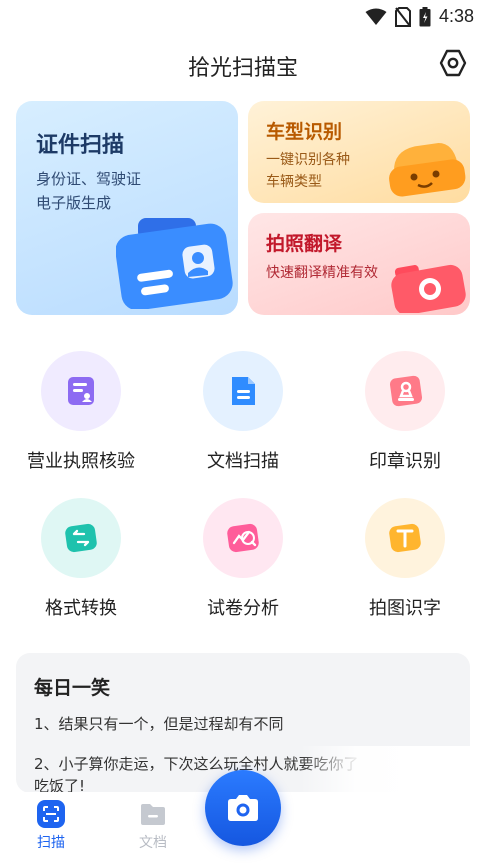 This screenshot has height=864, width=486. Describe the element at coordinates (159, 724) in the screenshot. I see `joke-line: 1、结果只有一个，但是过程却有不同` at that location.